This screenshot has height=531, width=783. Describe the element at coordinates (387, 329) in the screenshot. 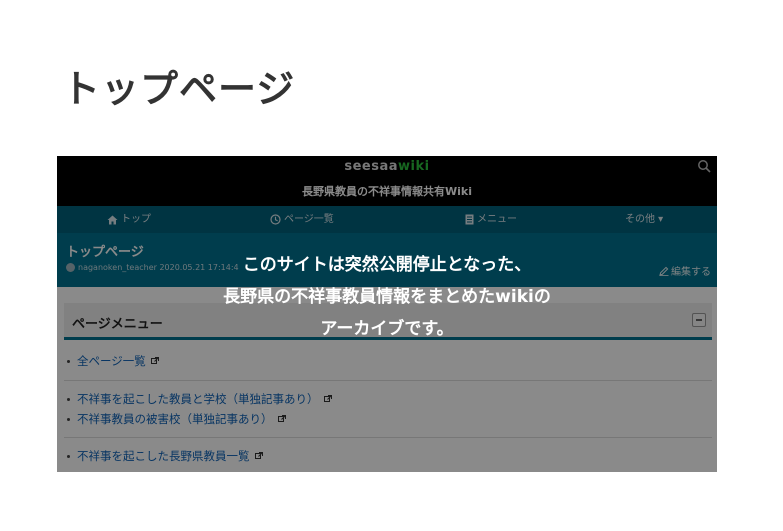

I see `notice-line-3: アーカイブです。` at that location.